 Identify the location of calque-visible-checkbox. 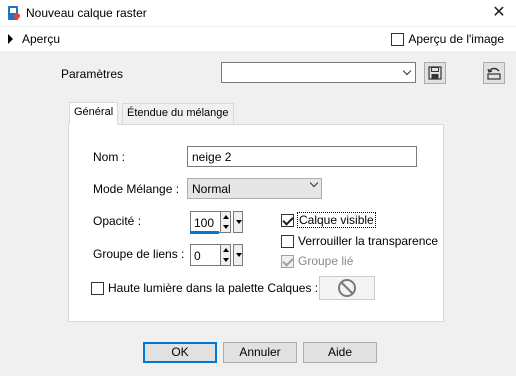
(287, 220).